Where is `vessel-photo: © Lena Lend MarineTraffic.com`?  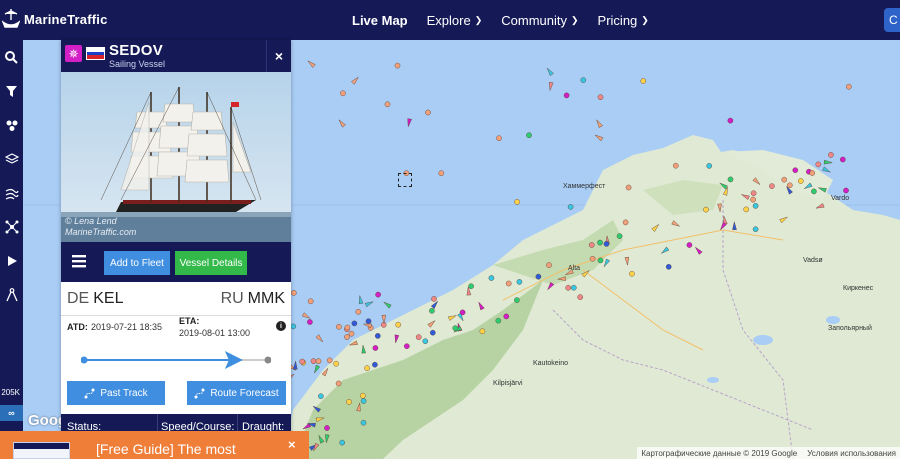
vessel-photo: © Lena Lend MarineTraffic.com is located at coordinates (176, 157).